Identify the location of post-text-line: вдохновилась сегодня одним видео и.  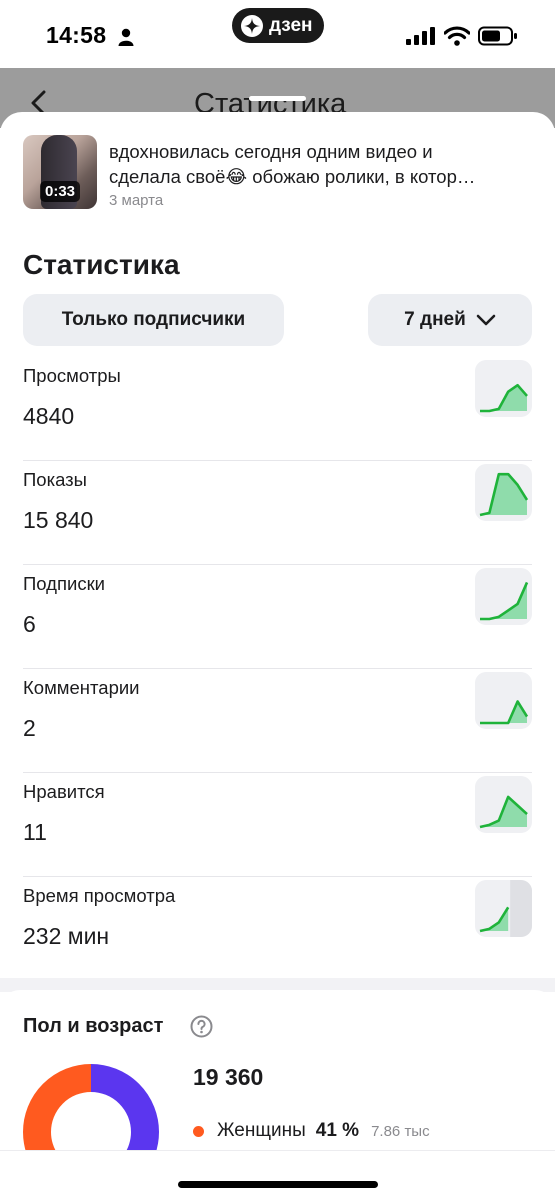
(271, 151).